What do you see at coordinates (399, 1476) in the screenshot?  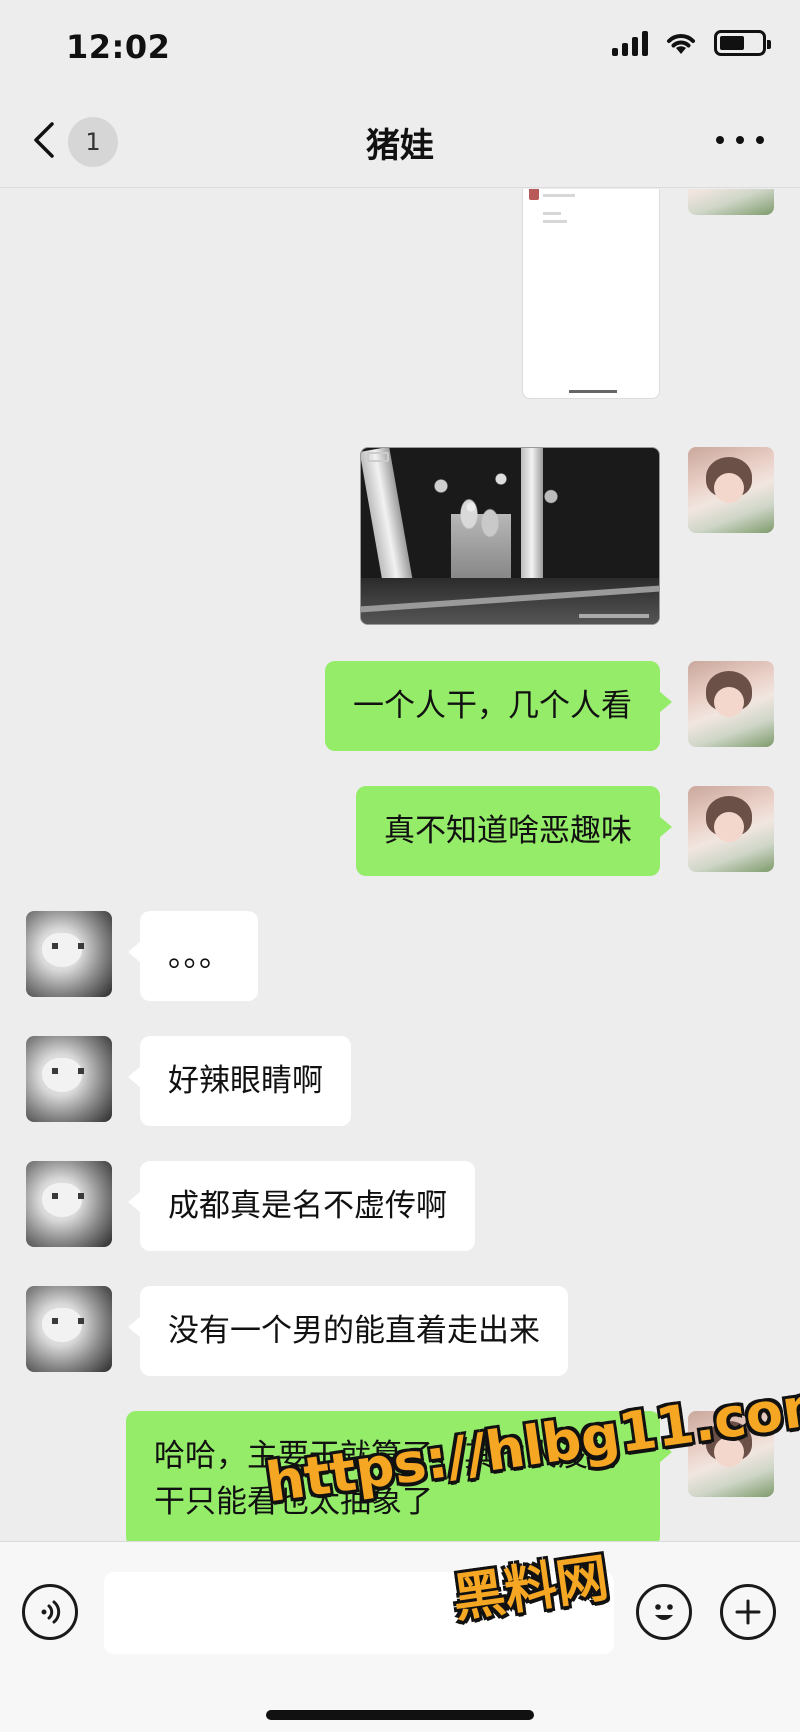 I see `message-bubble: 哈哈，主要干就算了，其他人没的干只能看也太抽象了` at bounding box center [399, 1476].